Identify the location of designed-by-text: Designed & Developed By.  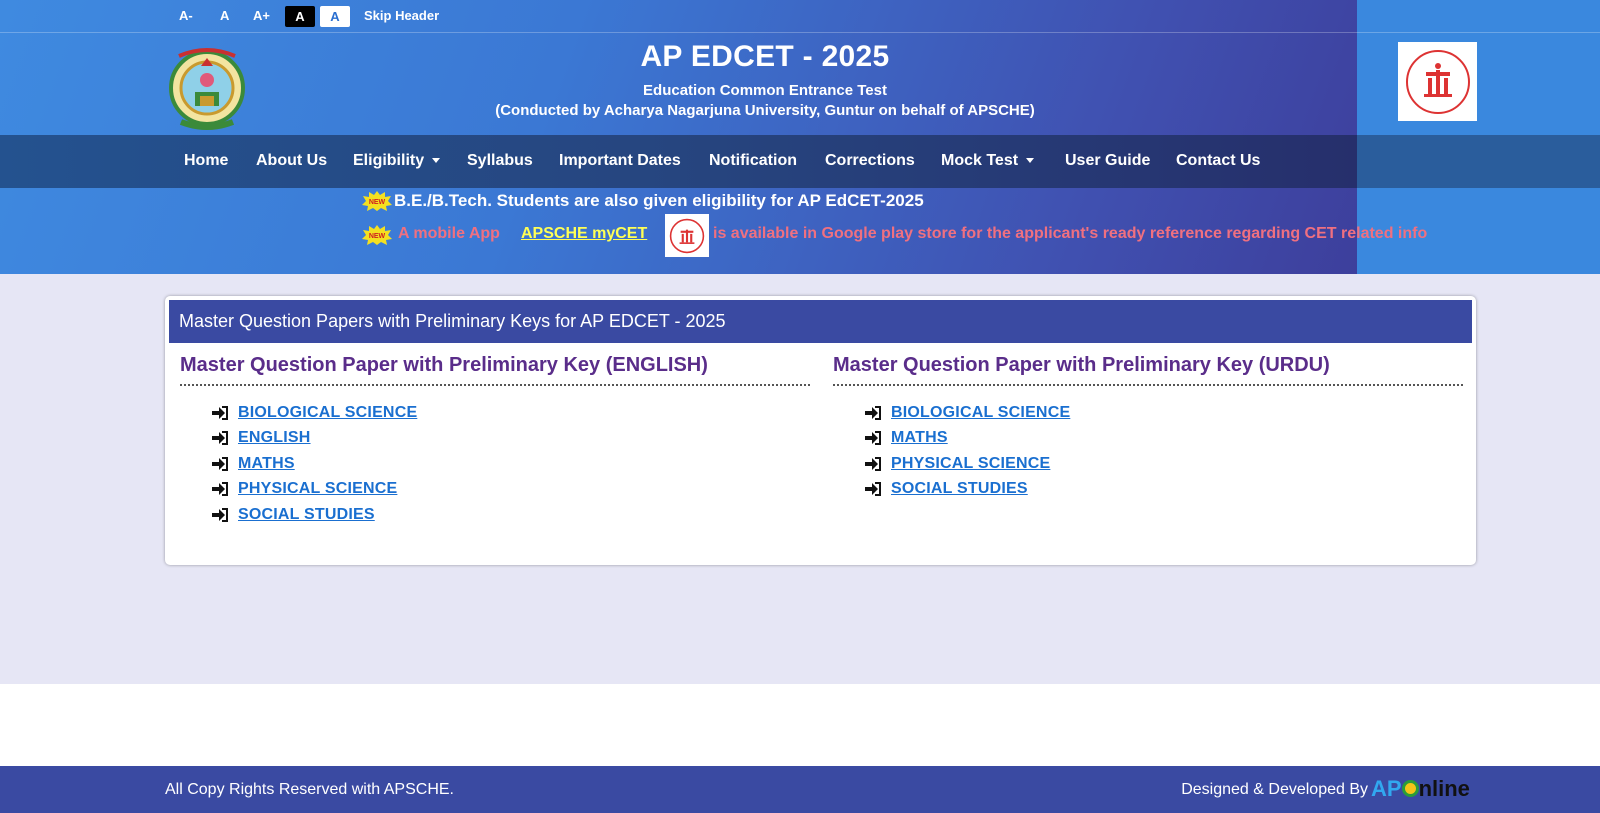
(1274, 789).